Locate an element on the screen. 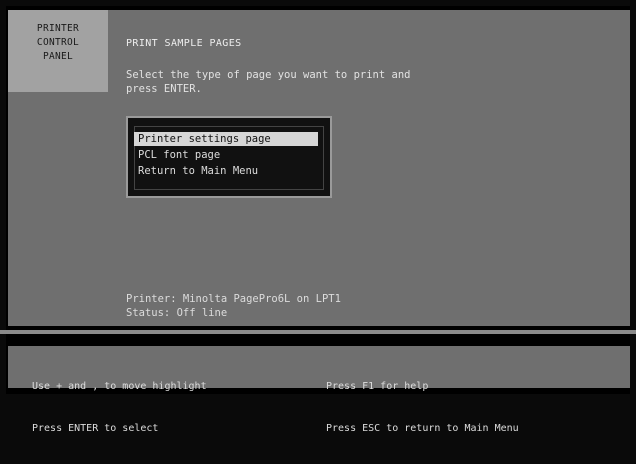 This screenshot has height=464, width=636. status-line: Status: Off line is located at coordinates (177, 313).